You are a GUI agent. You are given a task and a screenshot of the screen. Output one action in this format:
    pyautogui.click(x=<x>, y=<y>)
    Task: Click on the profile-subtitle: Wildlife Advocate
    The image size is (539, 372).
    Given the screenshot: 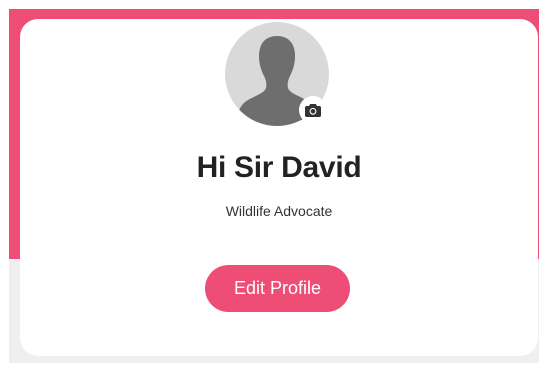 What is the action you would take?
    pyautogui.click(x=279, y=211)
    